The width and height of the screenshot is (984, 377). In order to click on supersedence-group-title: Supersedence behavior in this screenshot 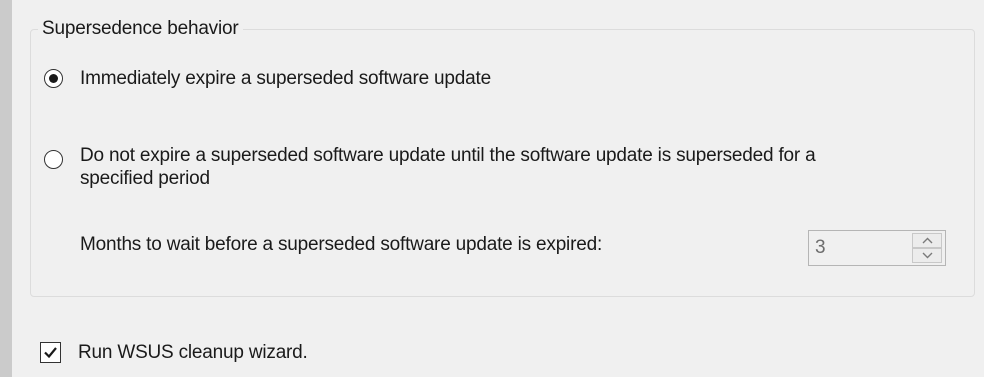, I will do `click(140, 29)`.